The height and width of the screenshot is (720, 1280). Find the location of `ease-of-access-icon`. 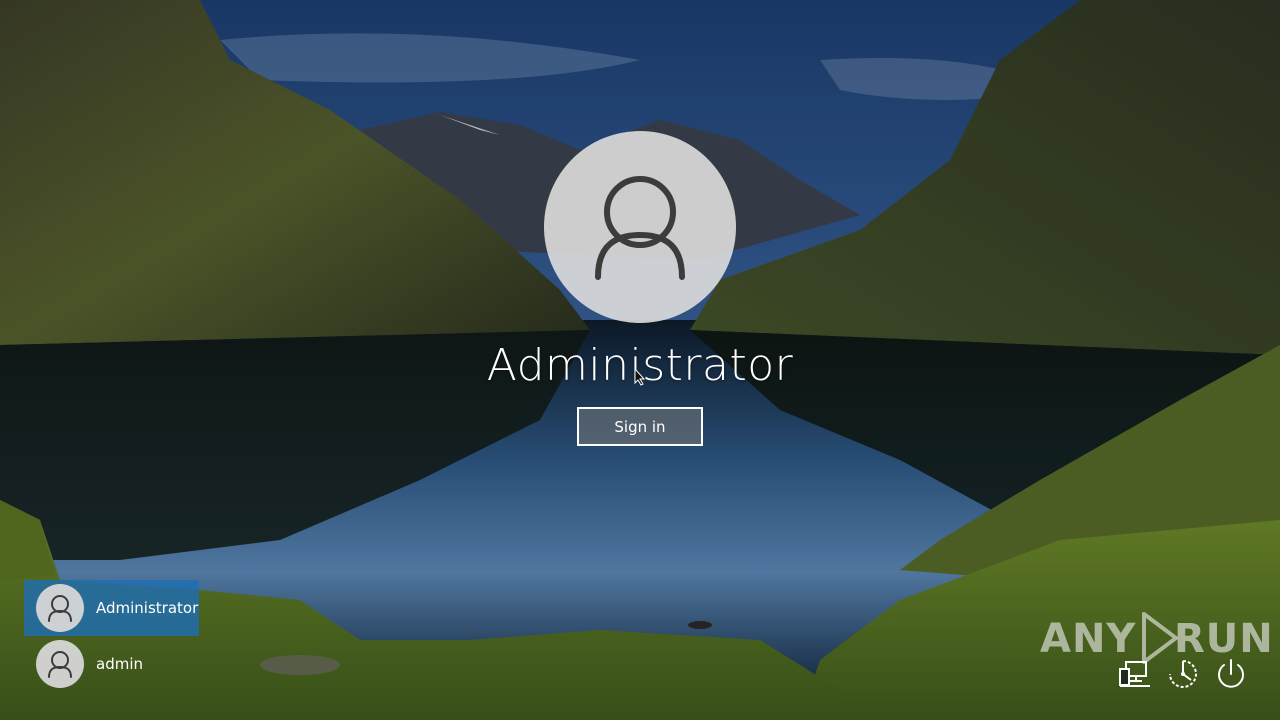

ease-of-access-icon is located at coordinates (1183, 674).